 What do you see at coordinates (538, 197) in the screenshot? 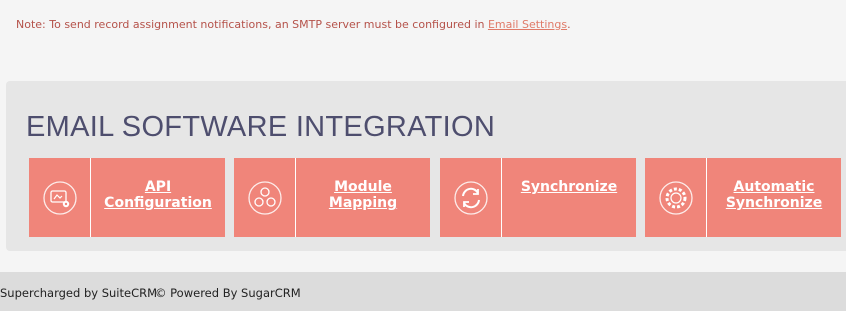
I see `synchronize-tile: Synchronize` at bounding box center [538, 197].